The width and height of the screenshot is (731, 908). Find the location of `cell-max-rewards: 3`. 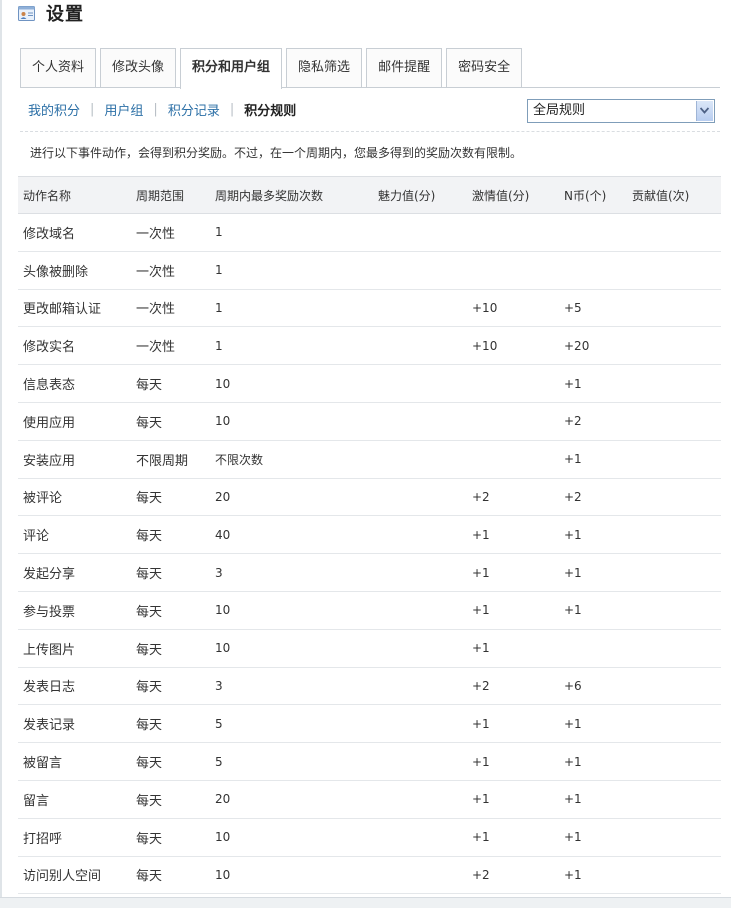

cell-max-rewards: 3 is located at coordinates (219, 685).